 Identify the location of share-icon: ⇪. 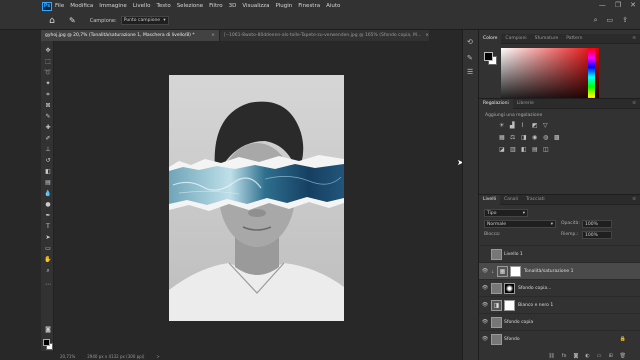
(625, 20).